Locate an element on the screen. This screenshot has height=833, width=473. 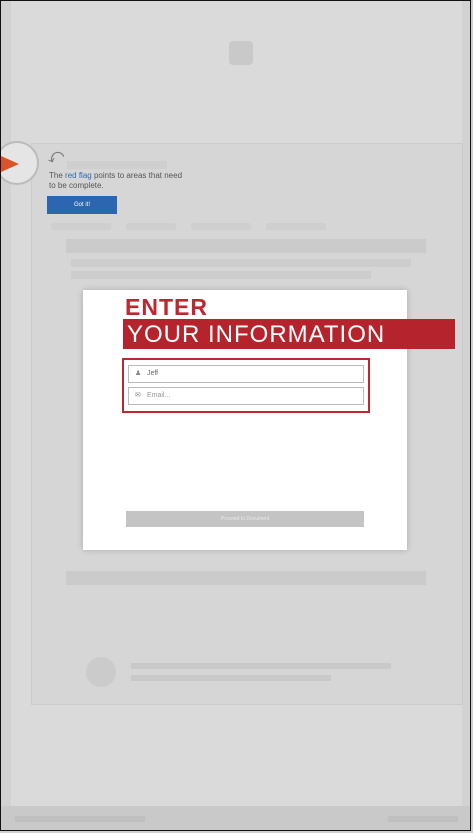
name-value: Jeff is located at coordinates (152, 373).